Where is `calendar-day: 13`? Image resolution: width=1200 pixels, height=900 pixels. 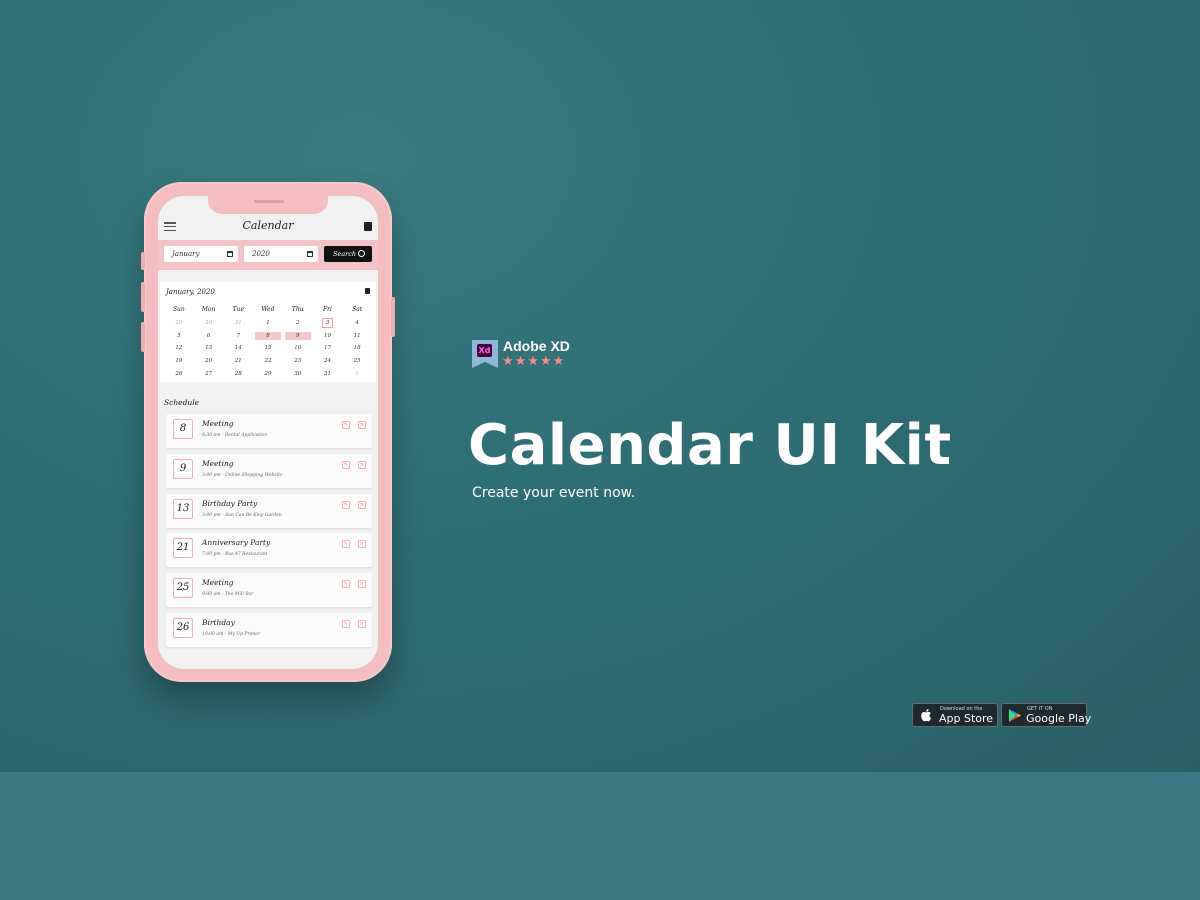 calendar-day: 13 is located at coordinates (209, 348).